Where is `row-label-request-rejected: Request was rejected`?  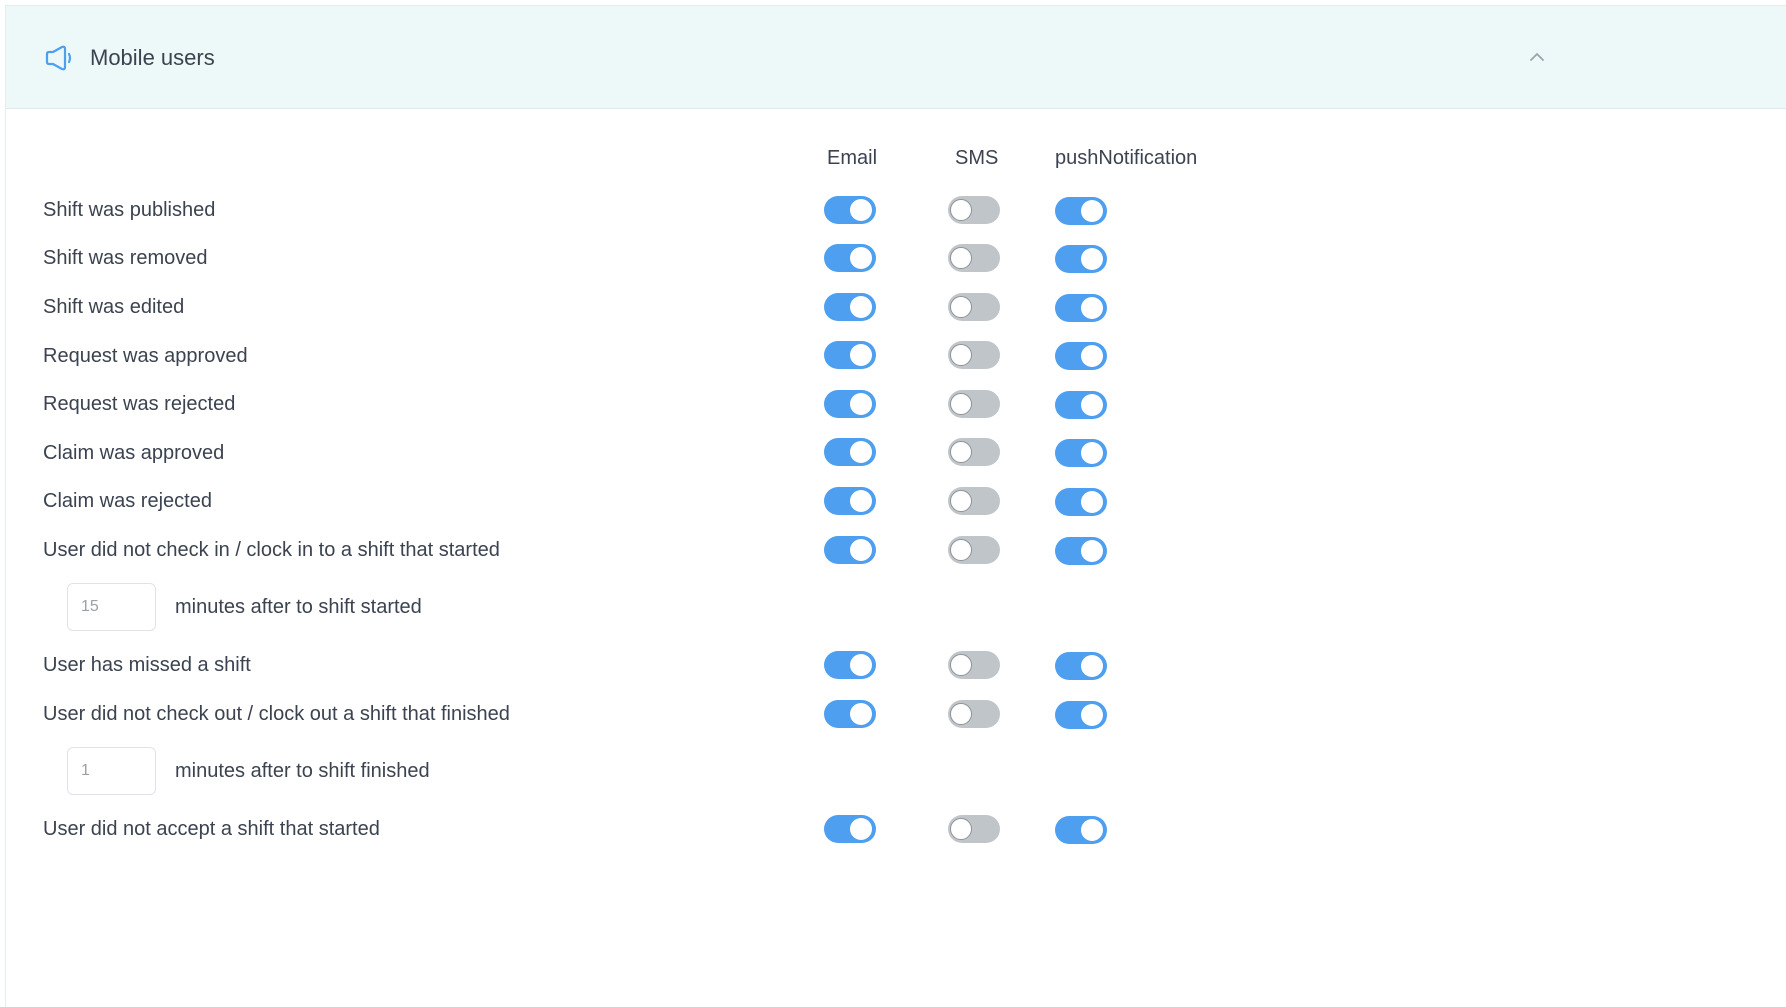 row-label-request-rejected: Request was rejected is located at coordinates (139, 404).